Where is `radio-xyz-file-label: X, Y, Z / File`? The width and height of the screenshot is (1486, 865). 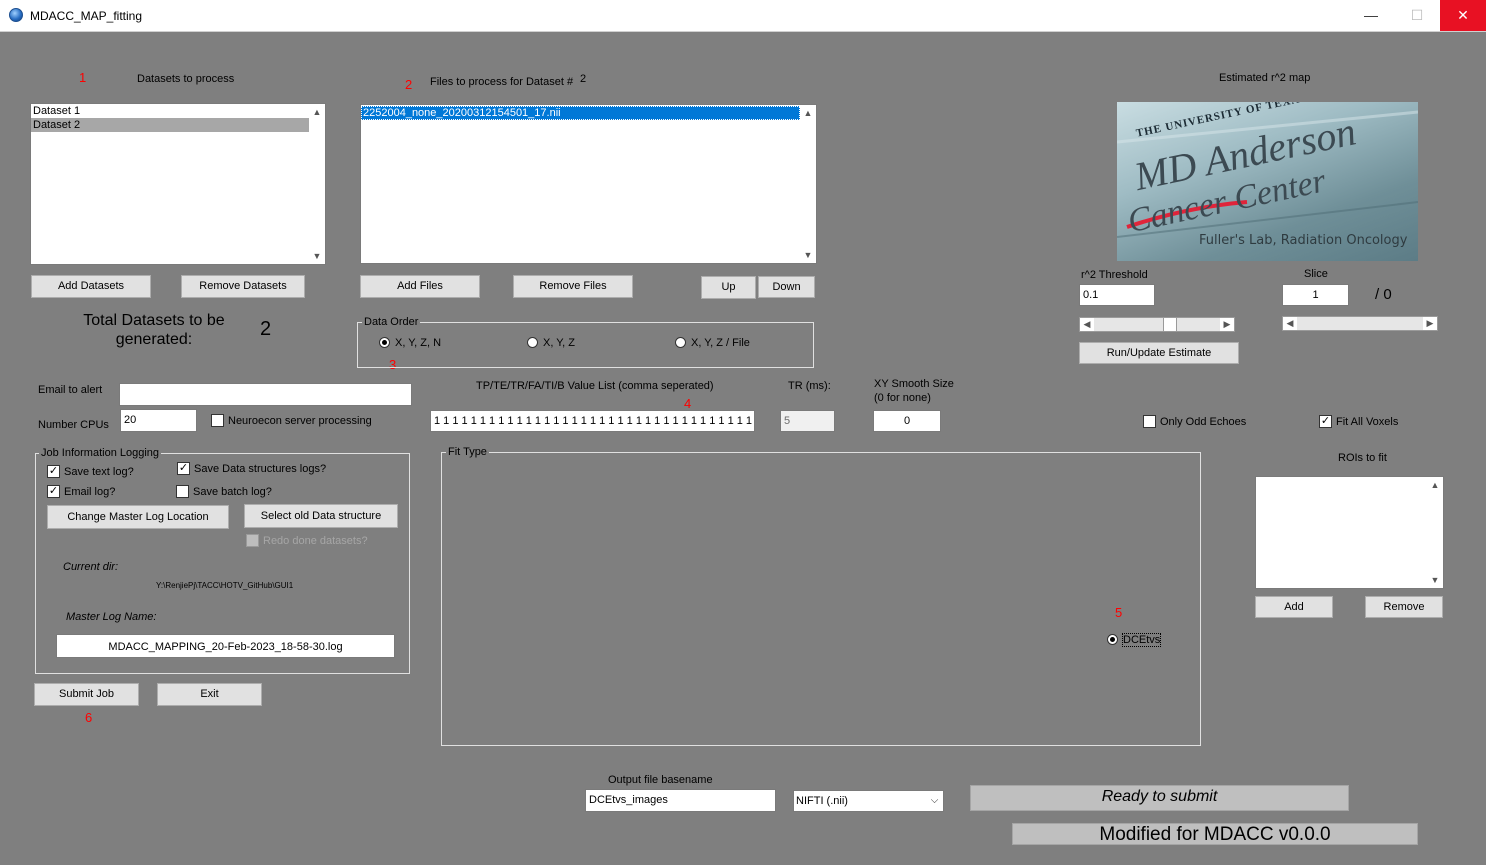 radio-xyz-file-label: X, Y, Z / File is located at coordinates (720, 343).